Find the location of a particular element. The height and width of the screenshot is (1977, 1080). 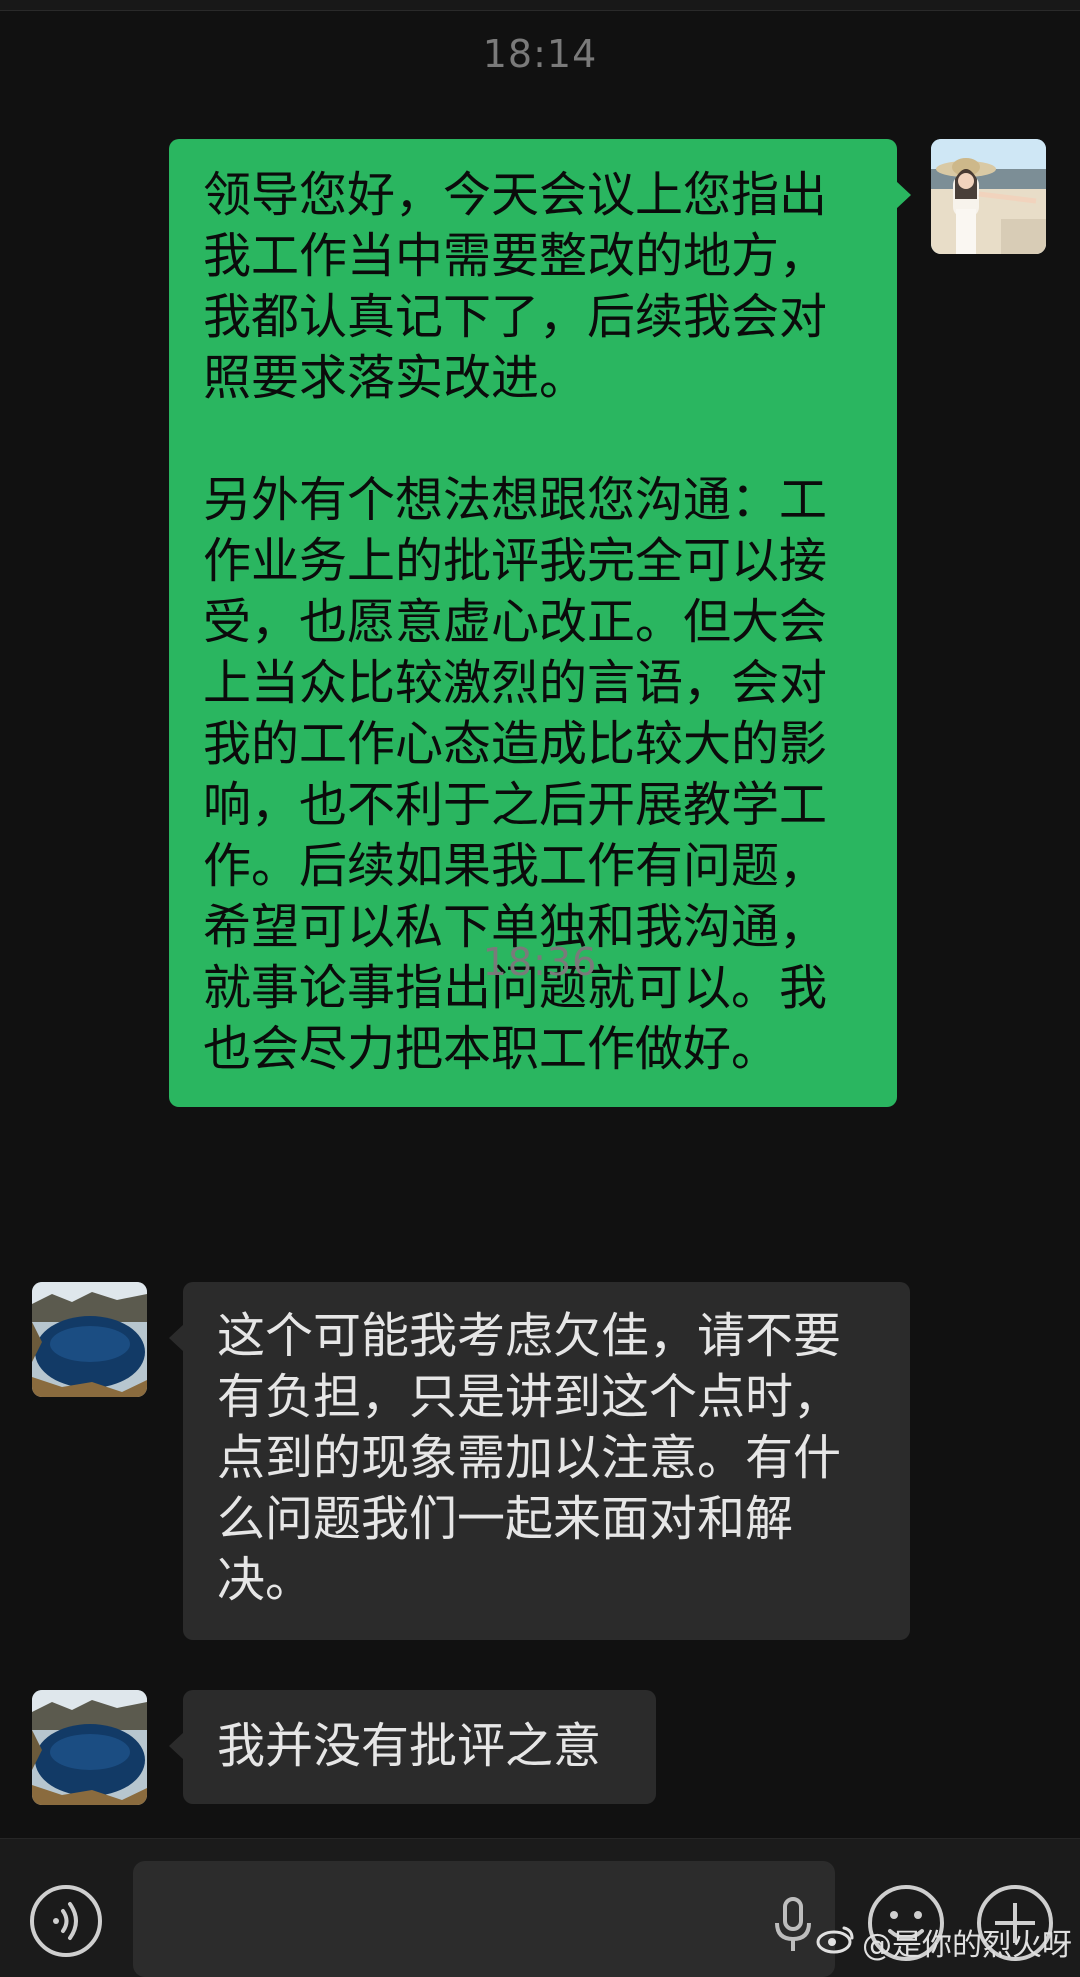

message-timestamp: 18:14 is located at coordinates (540, 54).